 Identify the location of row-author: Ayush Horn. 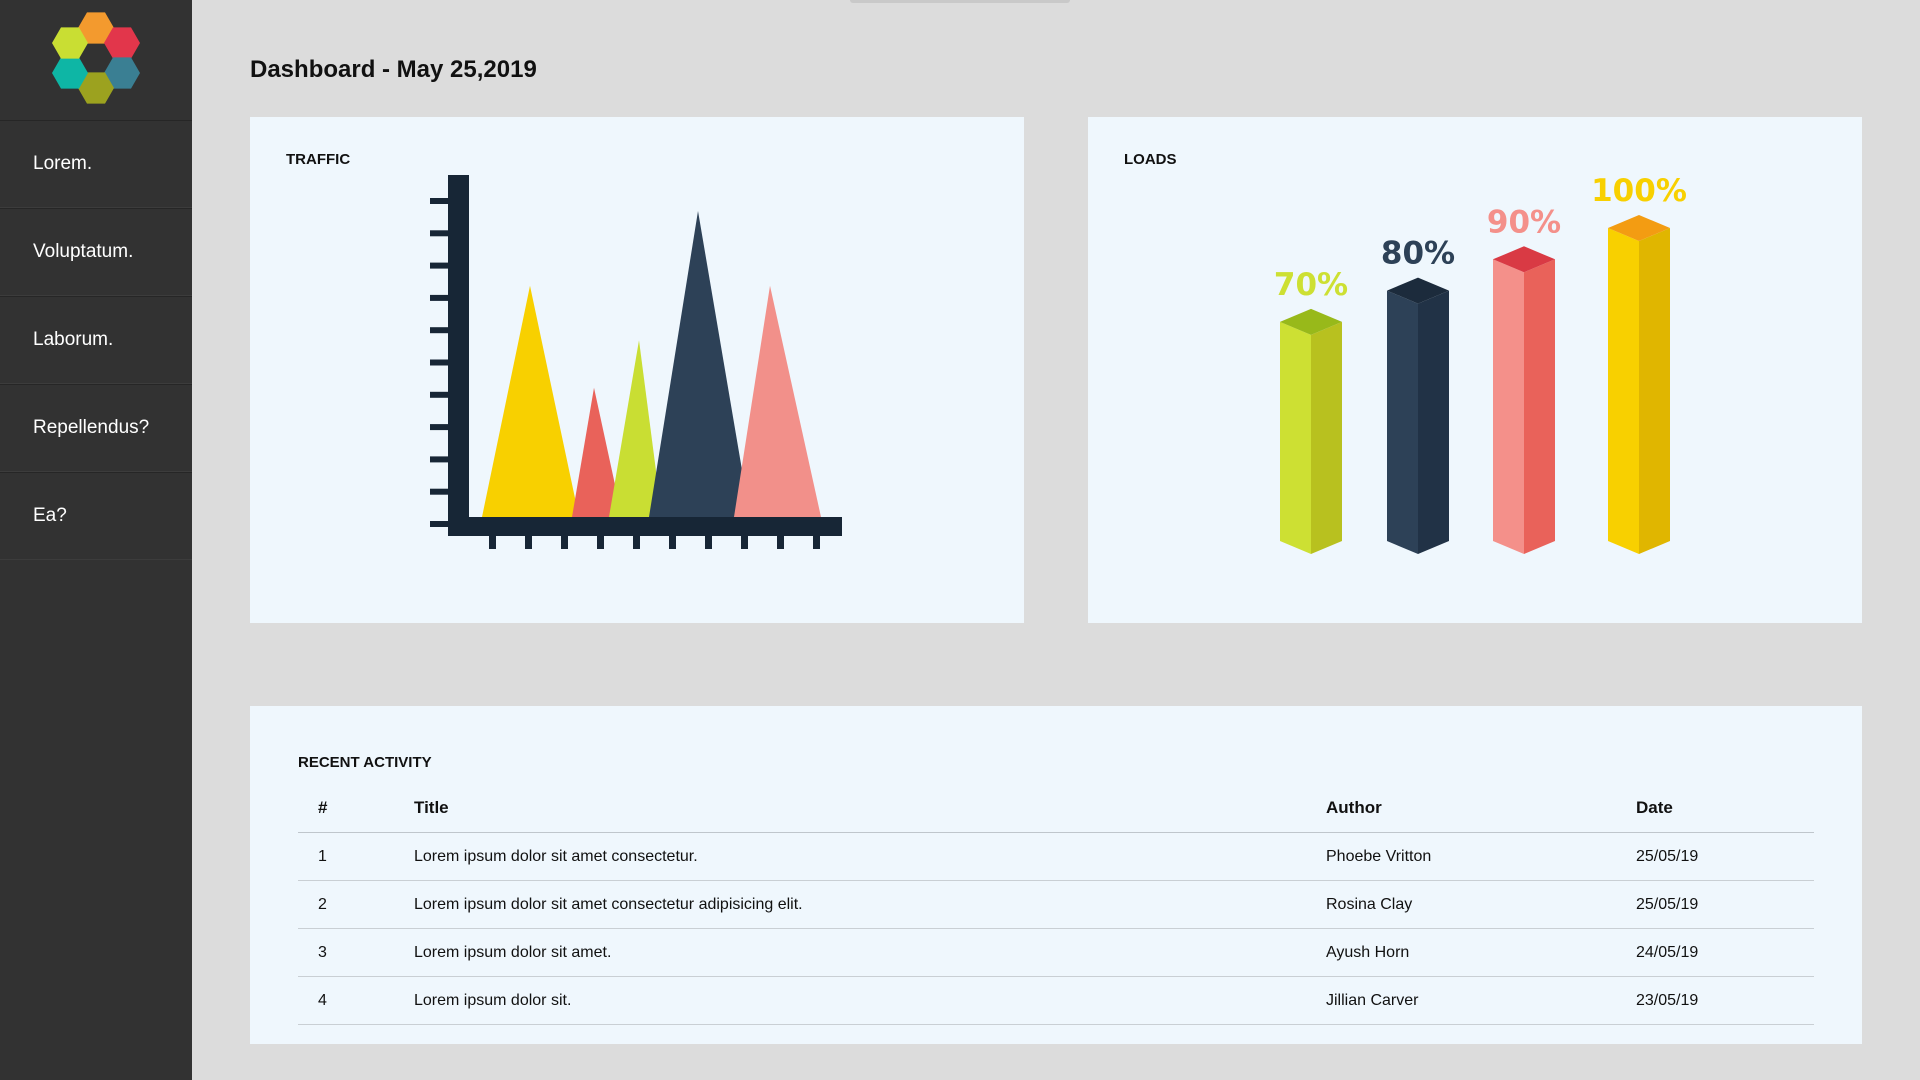
(1481, 952).